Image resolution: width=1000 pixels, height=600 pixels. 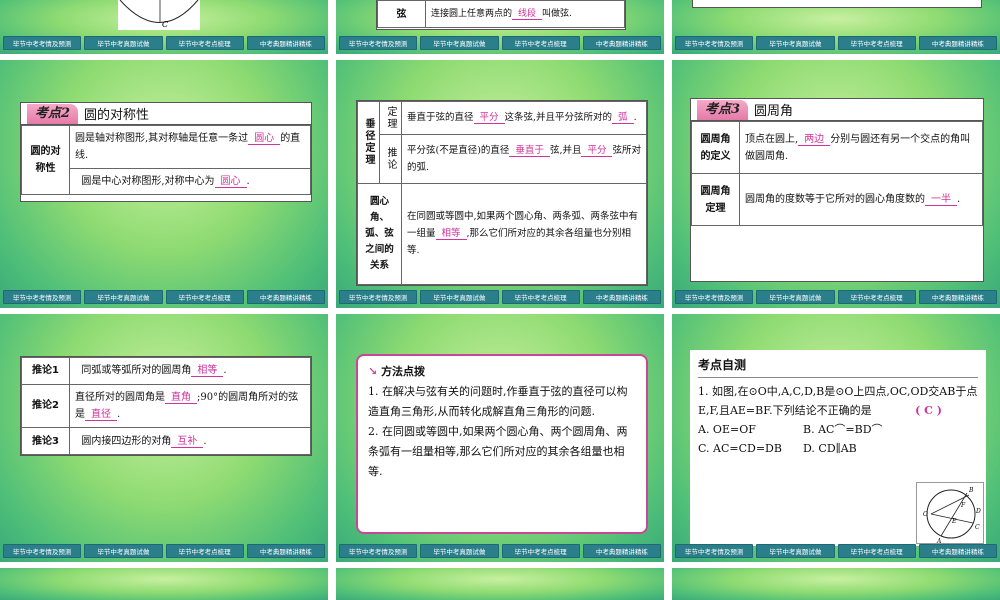 What do you see at coordinates (225, 371) in the screenshot?
I see `corollary1-end: .` at bounding box center [225, 371].